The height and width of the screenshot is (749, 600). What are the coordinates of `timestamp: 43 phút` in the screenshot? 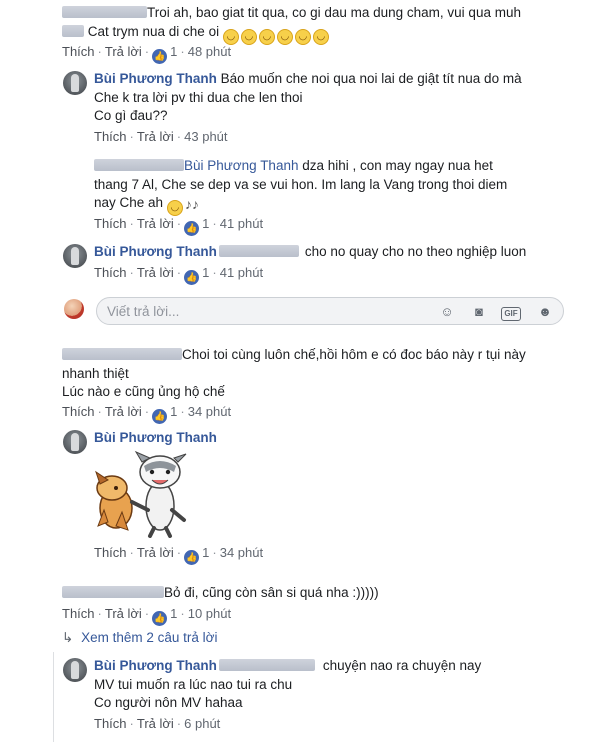 It's located at (205, 136).